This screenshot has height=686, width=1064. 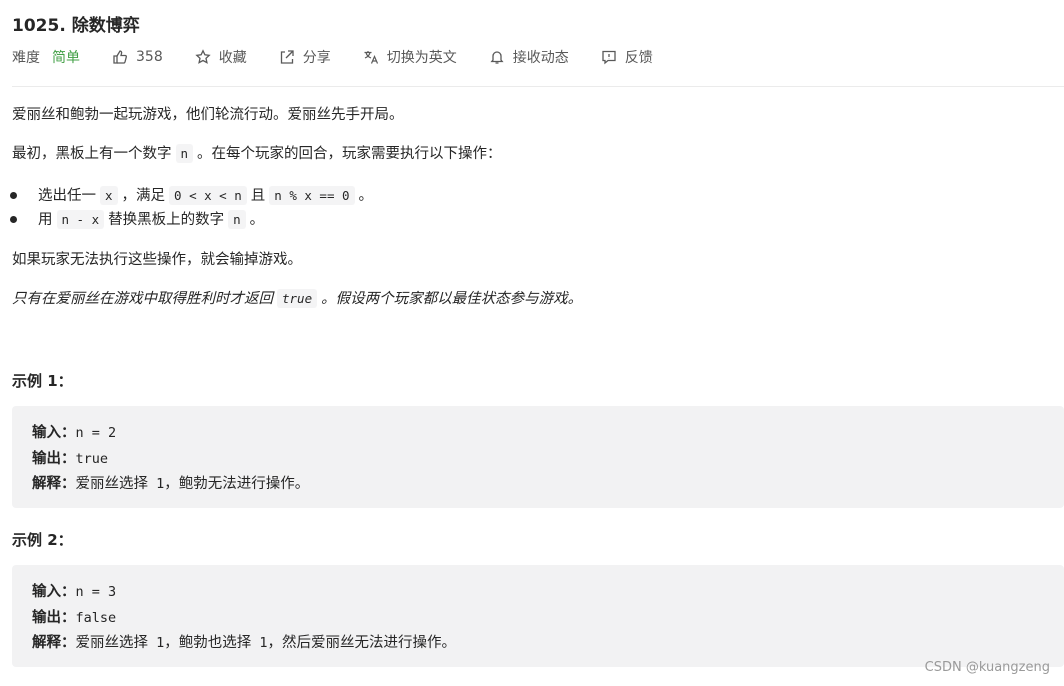 I want to click on output-value: false, so click(x=96, y=618).